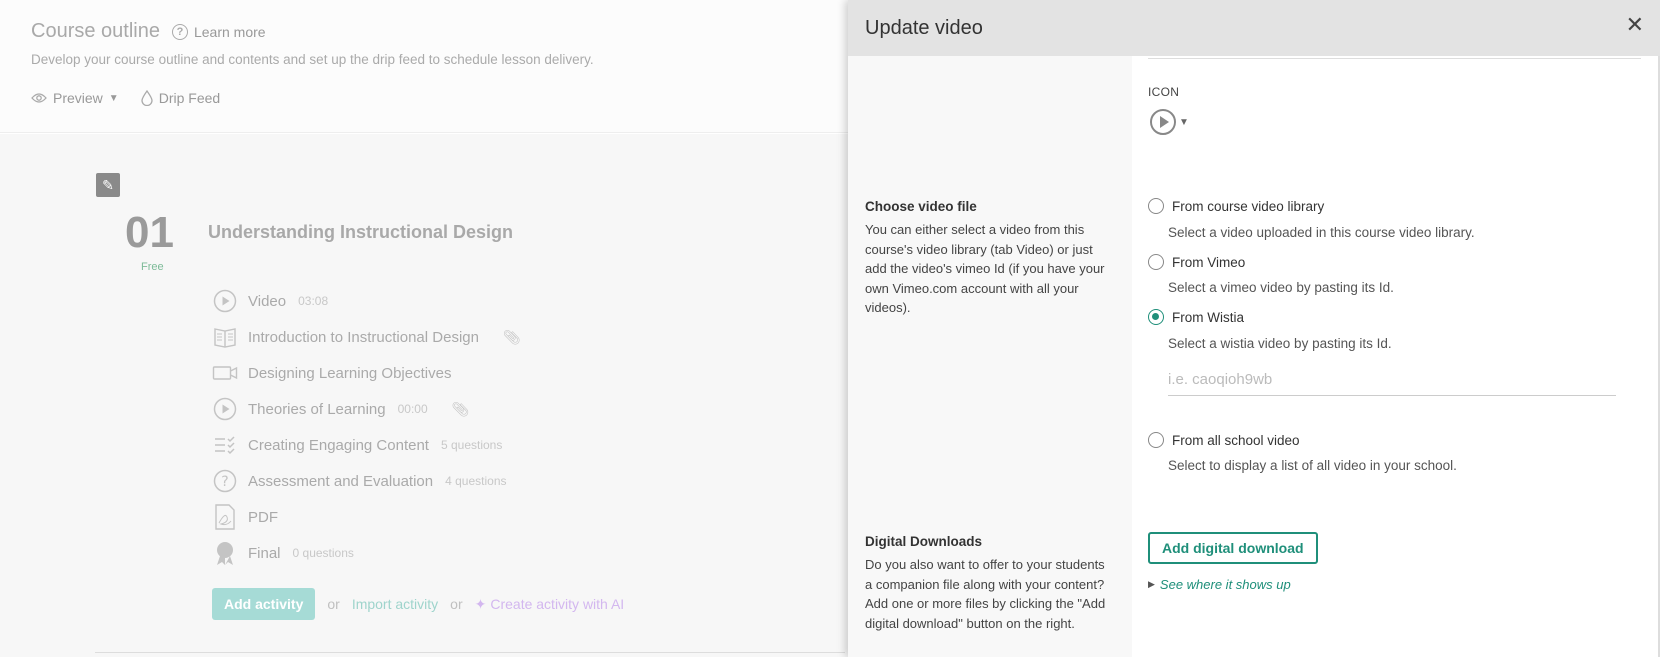 This screenshot has height=657, width=1660. Describe the element at coordinates (149, 232) in the screenshot. I see `section-number: 01` at that location.